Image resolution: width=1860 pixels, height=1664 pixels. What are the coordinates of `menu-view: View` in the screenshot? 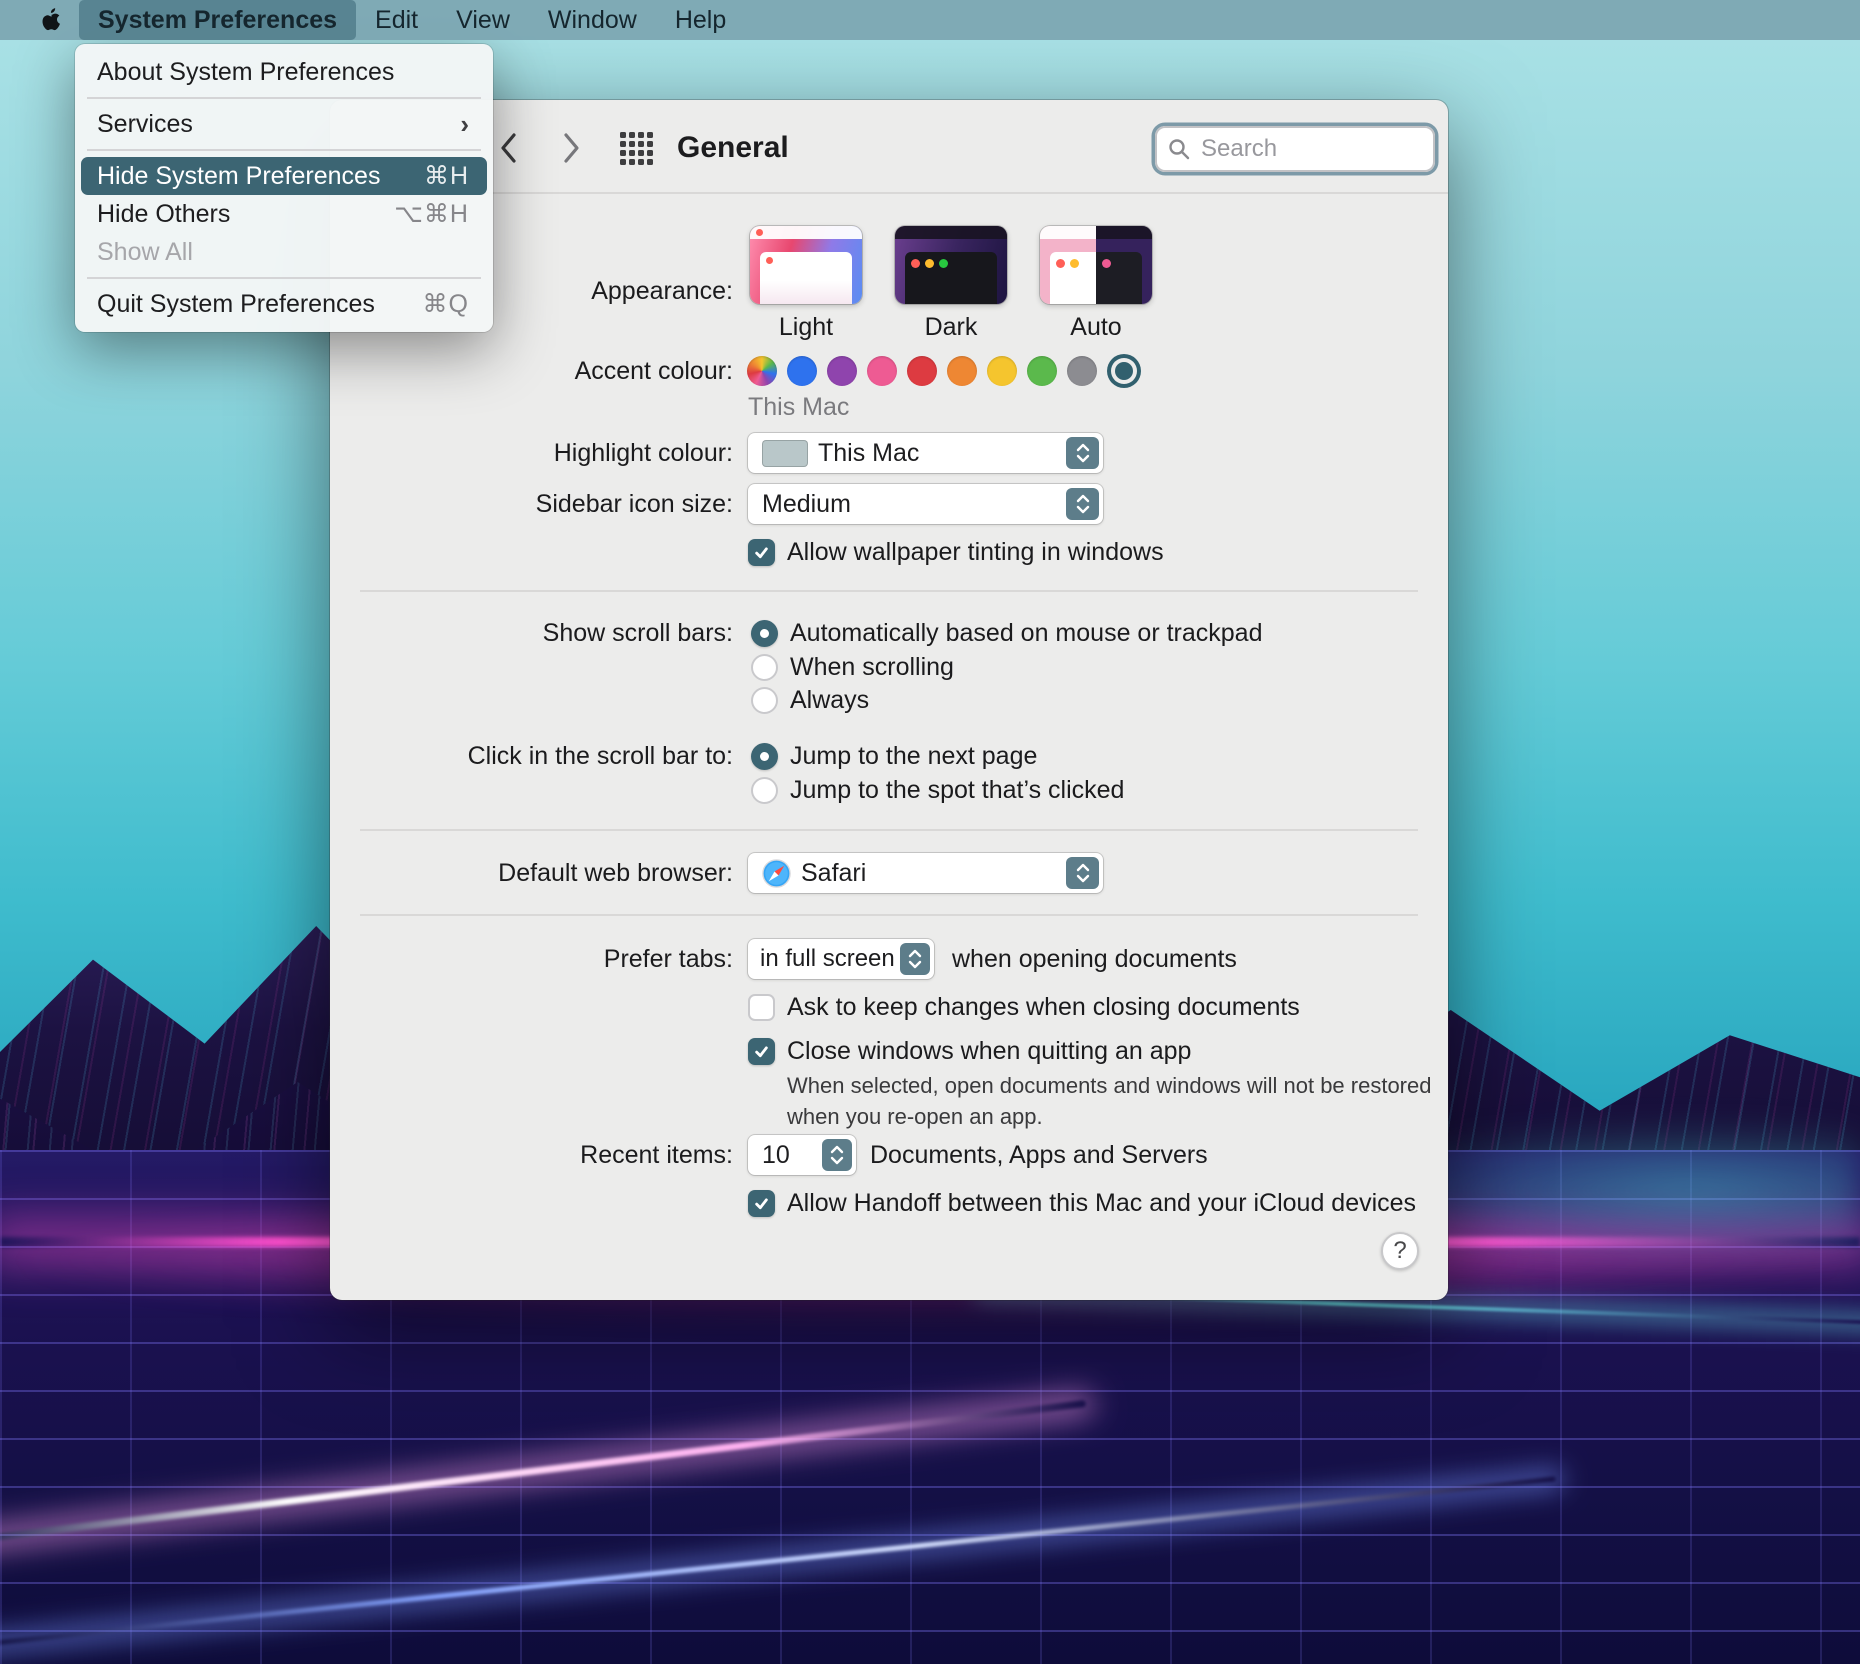 It's located at (483, 20).